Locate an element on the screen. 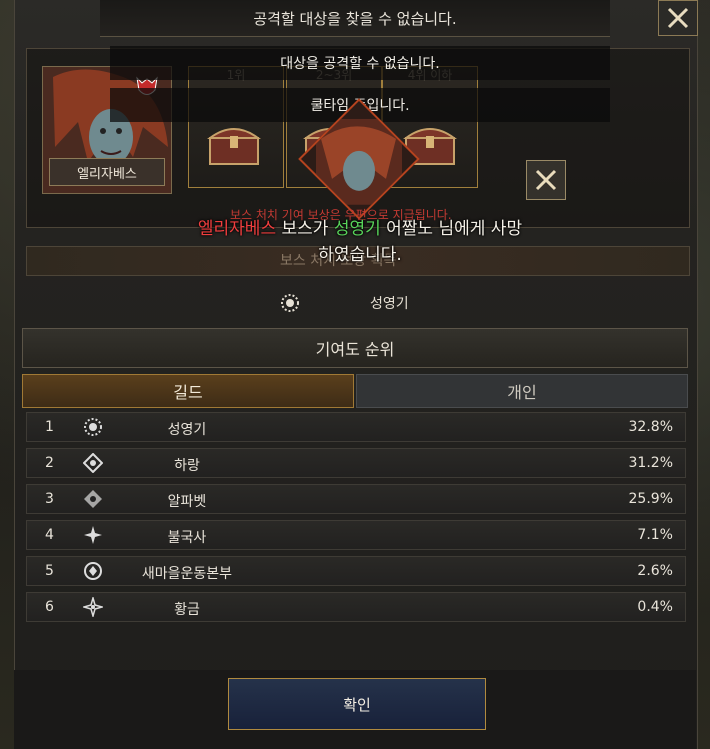 This screenshot has height=749, width=710. contribution-percent: 2.6% is located at coordinates (655, 571).